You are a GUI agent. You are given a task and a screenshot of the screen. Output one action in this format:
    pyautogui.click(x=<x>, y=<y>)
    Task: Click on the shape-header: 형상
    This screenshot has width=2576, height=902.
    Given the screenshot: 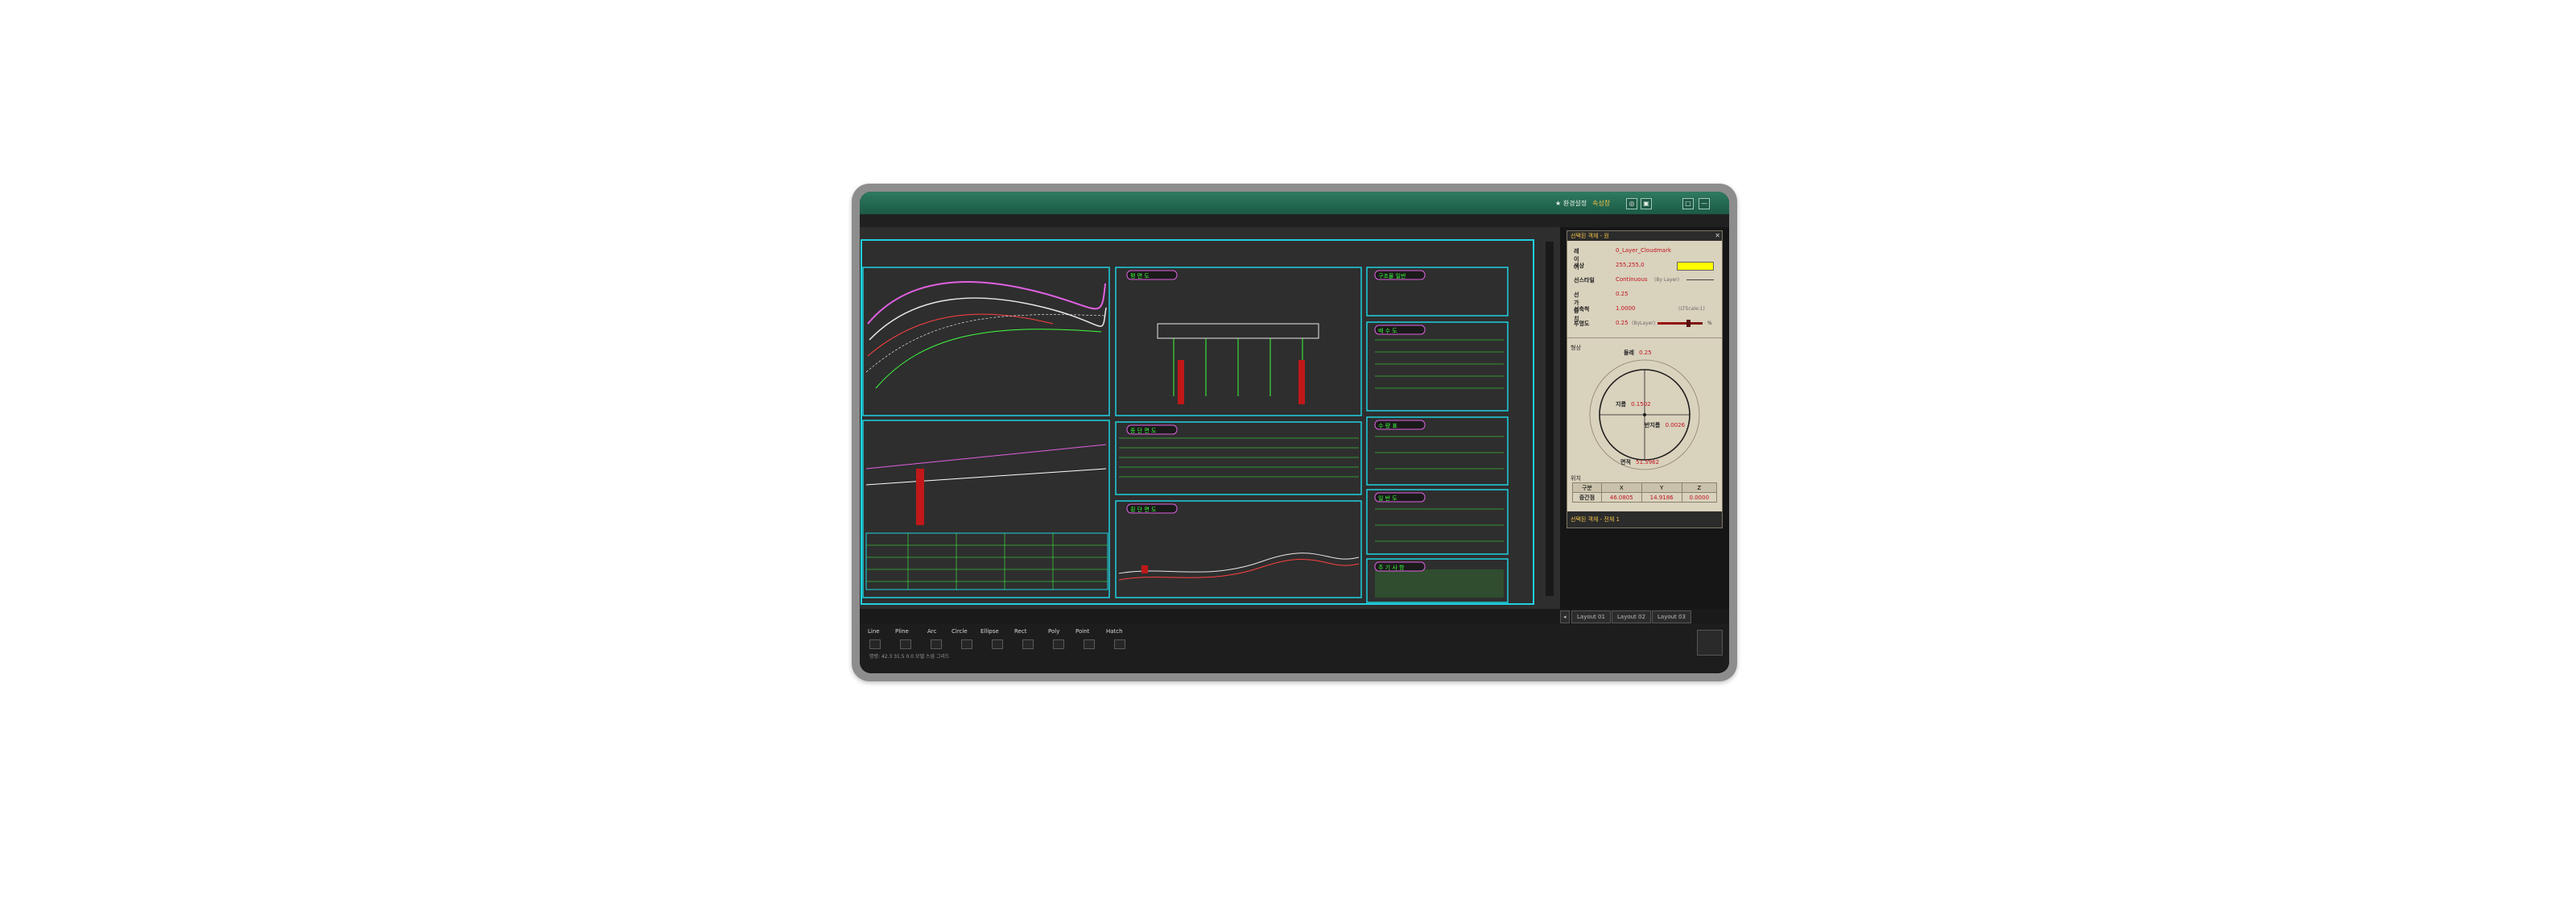 What is the action you would take?
    pyautogui.click(x=1576, y=348)
    